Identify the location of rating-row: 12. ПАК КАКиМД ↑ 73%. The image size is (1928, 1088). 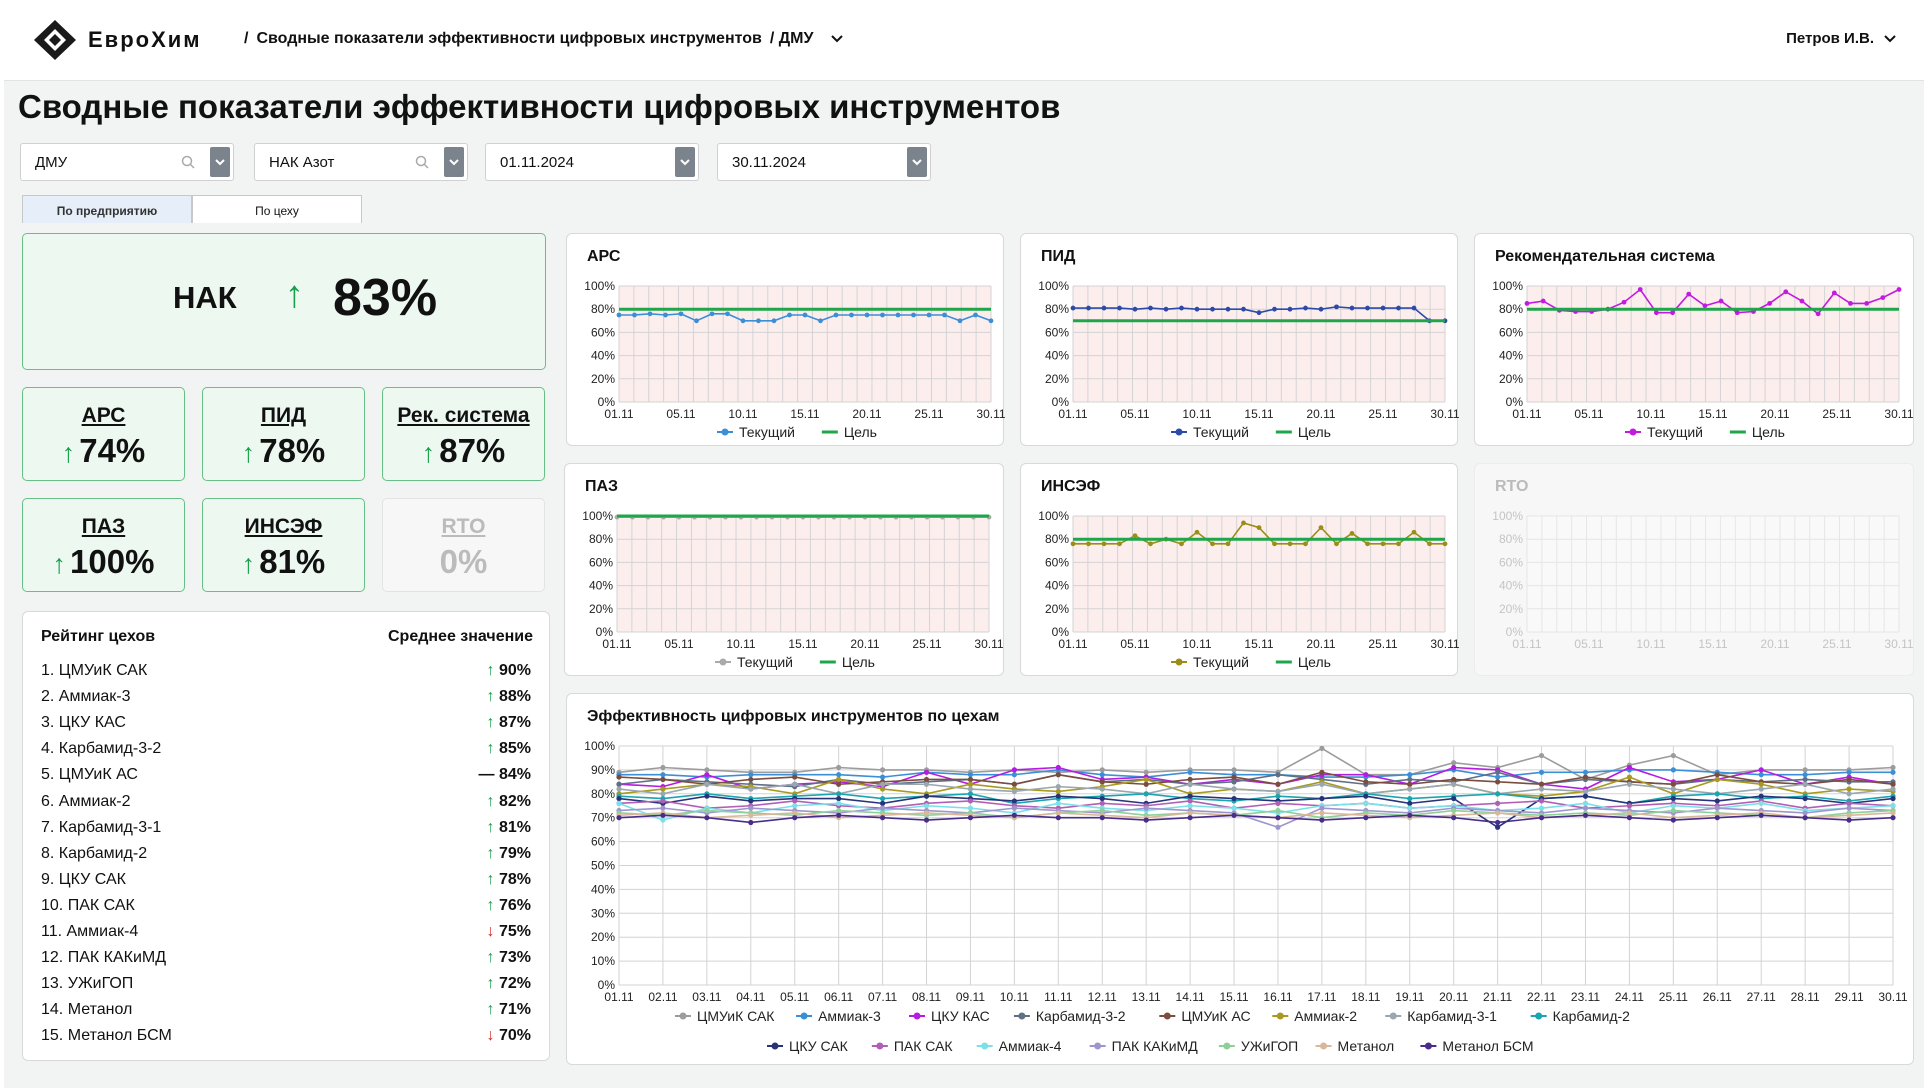
(286, 960).